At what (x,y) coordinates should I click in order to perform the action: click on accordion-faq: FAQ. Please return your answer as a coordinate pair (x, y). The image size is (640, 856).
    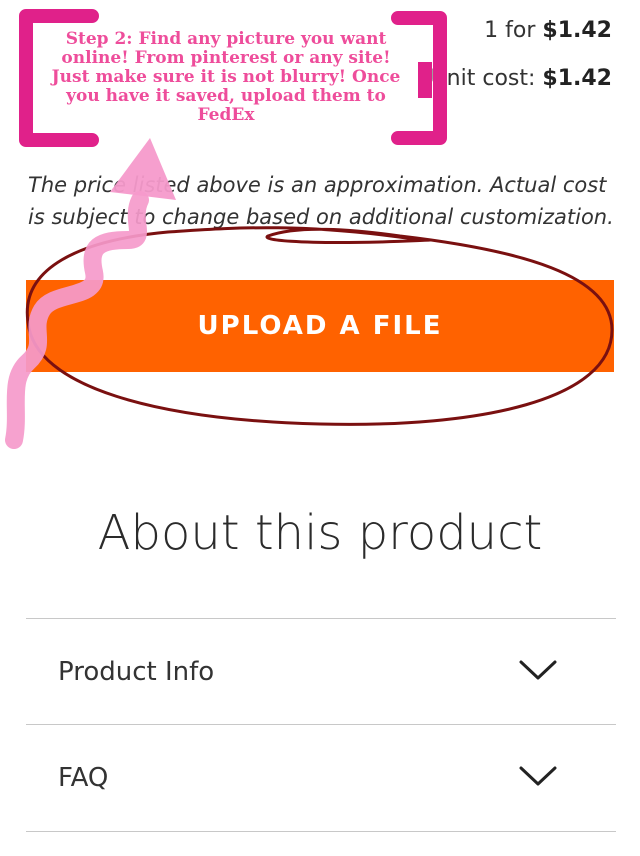
    Looking at the image, I should click on (321, 778).